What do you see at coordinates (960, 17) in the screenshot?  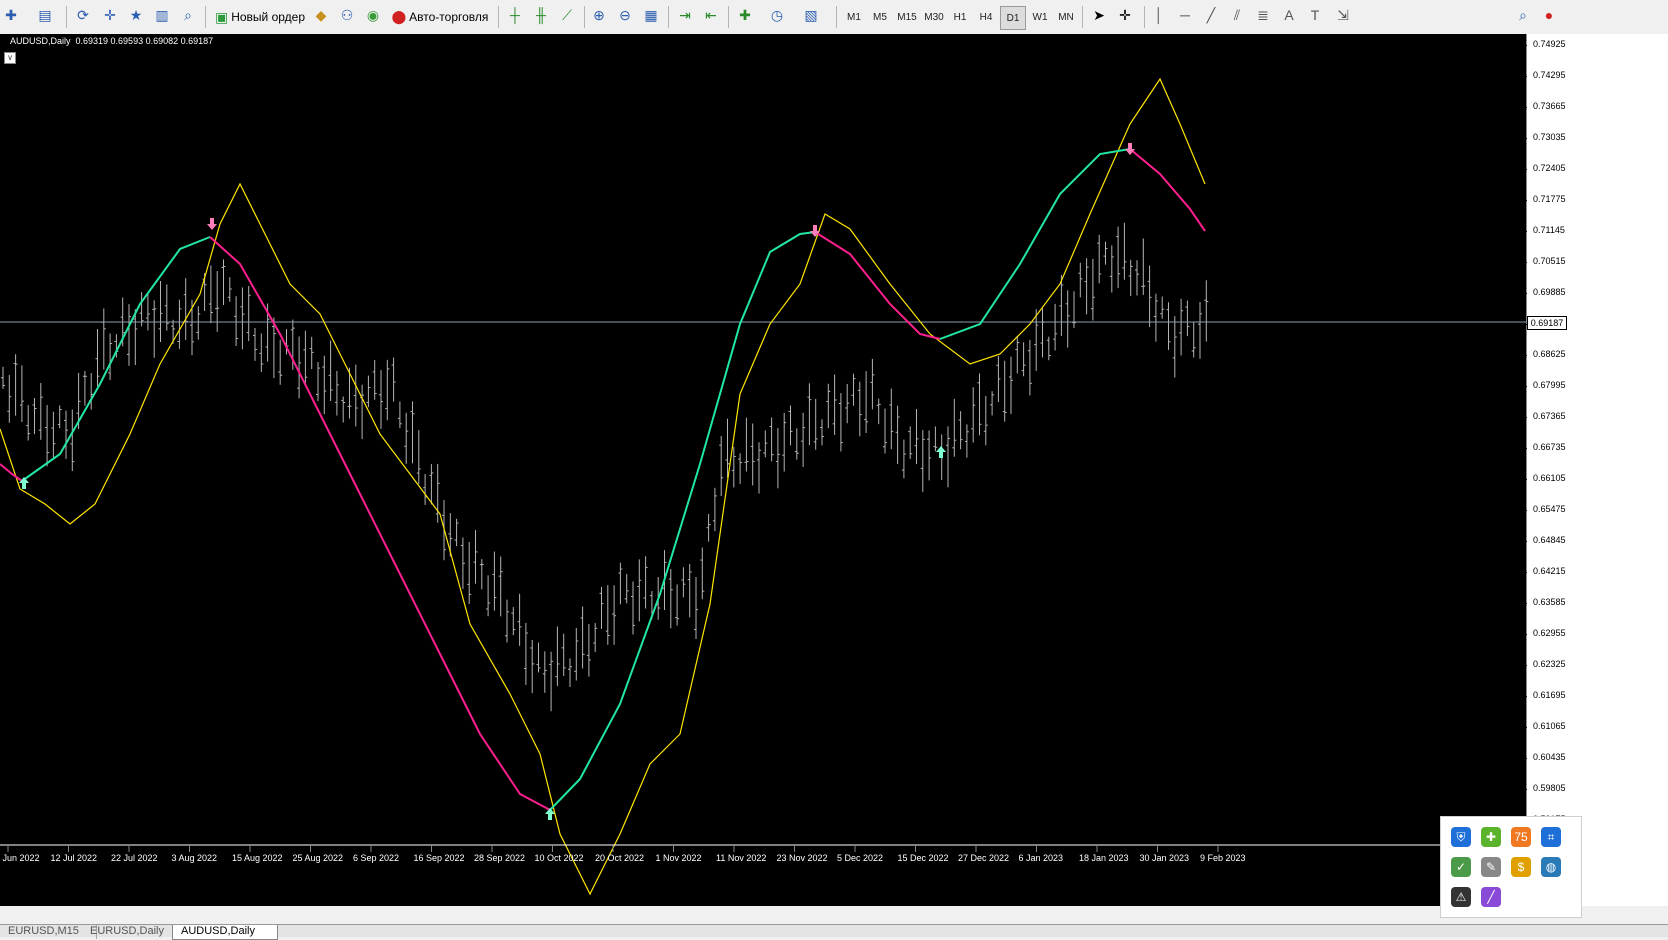 I see `timeframe-h1: H1` at bounding box center [960, 17].